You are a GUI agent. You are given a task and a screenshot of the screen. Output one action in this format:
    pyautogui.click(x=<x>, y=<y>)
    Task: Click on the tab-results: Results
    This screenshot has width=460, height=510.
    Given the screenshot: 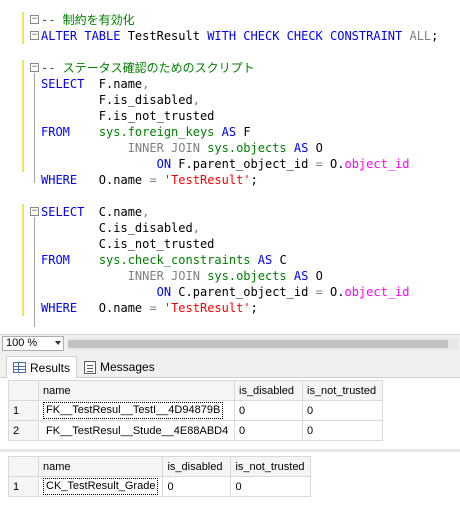 What is the action you would take?
    pyautogui.click(x=42, y=367)
    